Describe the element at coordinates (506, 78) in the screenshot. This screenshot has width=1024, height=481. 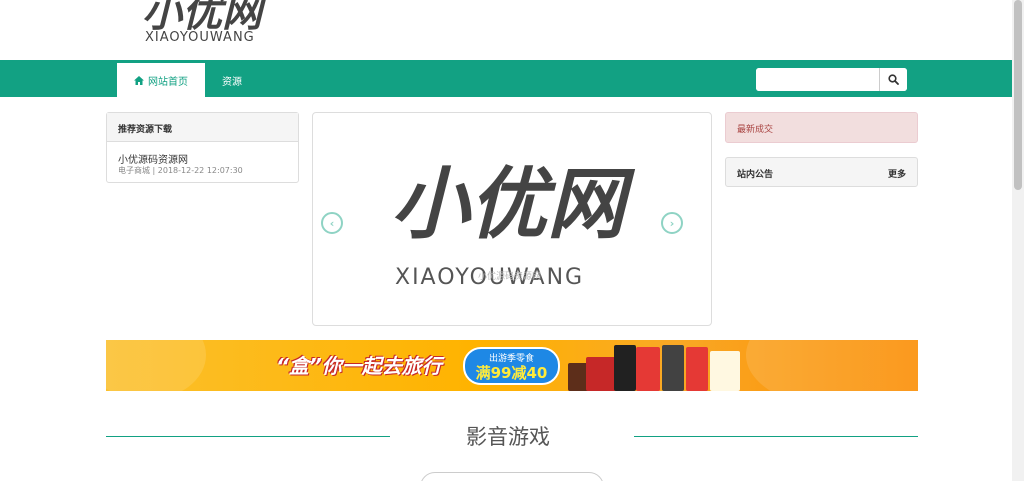
I see `main-navbar: 网站首页 资源` at that location.